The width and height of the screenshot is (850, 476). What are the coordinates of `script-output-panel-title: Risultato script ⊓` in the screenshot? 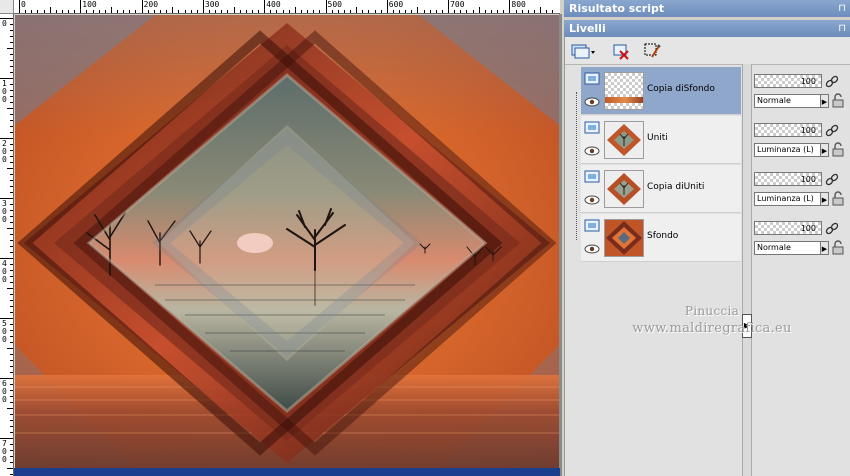 It's located at (707, 8).